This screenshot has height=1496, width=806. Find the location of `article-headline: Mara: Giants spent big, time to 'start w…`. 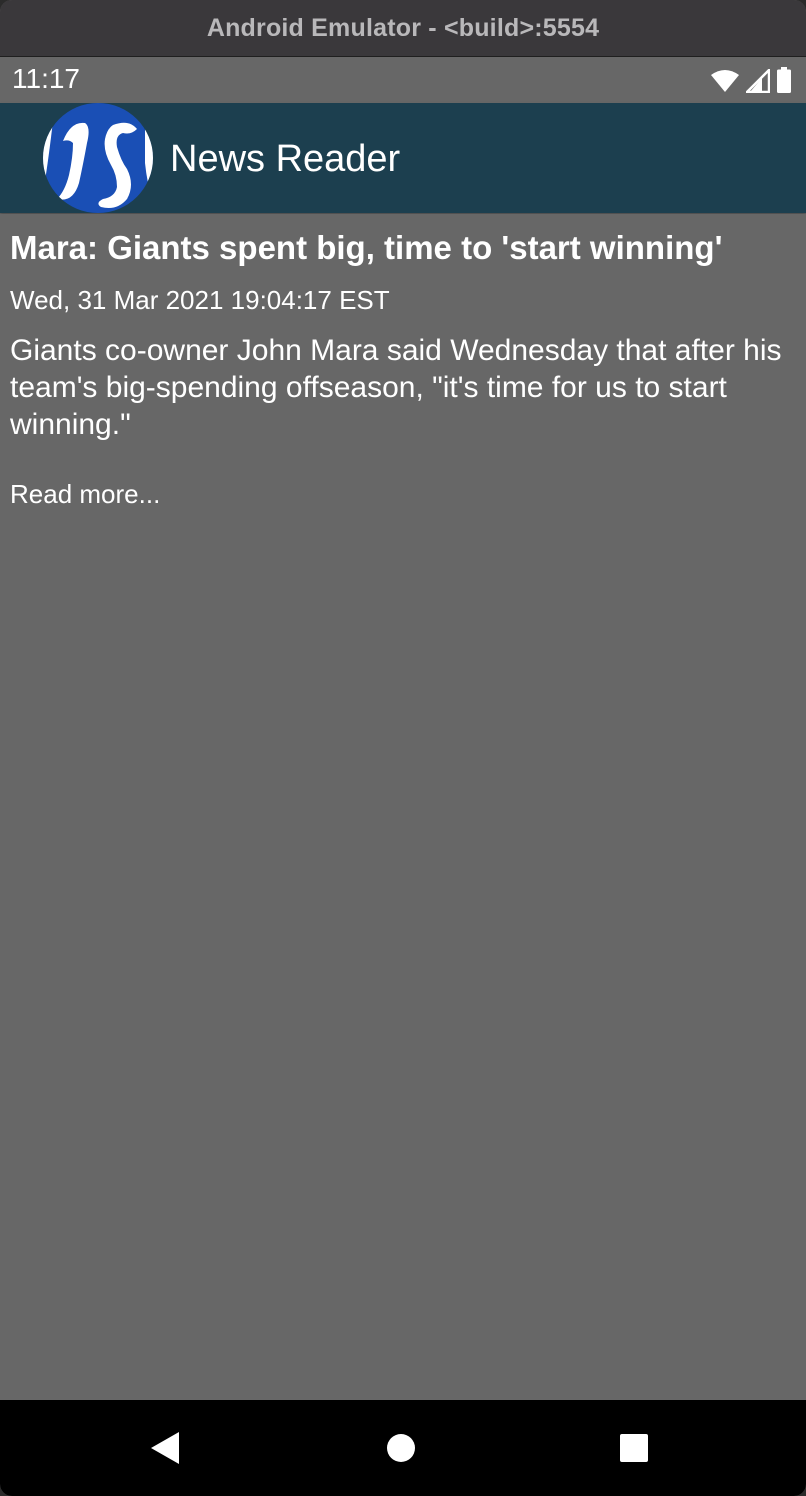

article-headline: Mara: Giants spent big, time to 'start w… is located at coordinates (366, 247).